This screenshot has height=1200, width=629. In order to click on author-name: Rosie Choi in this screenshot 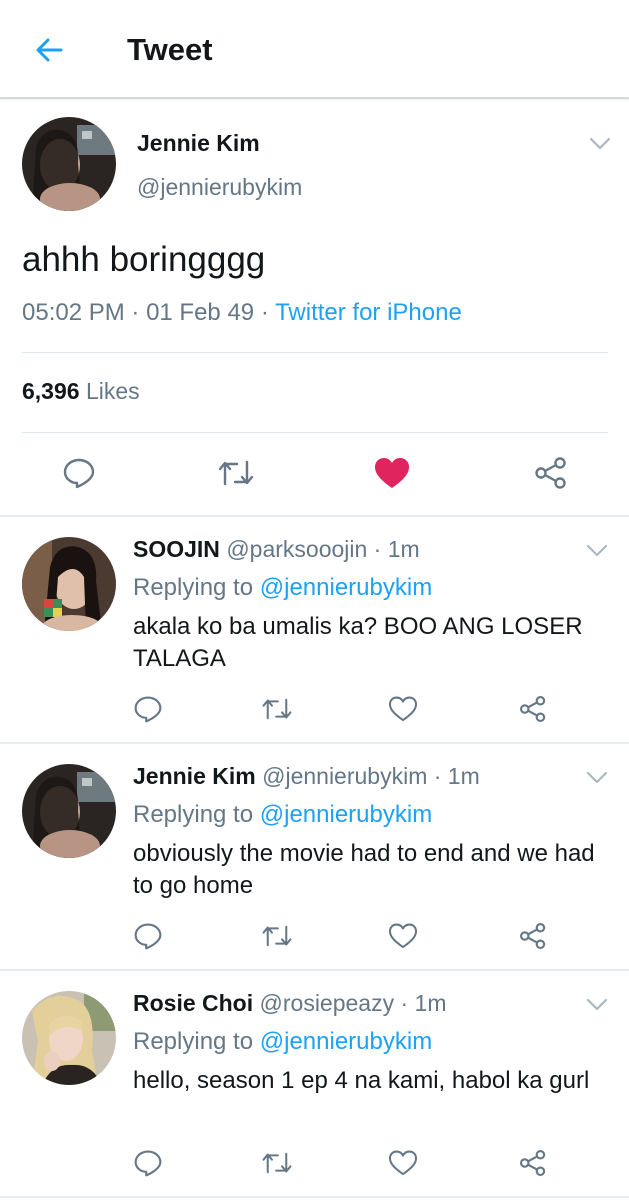, I will do `click(193, 1003)`.